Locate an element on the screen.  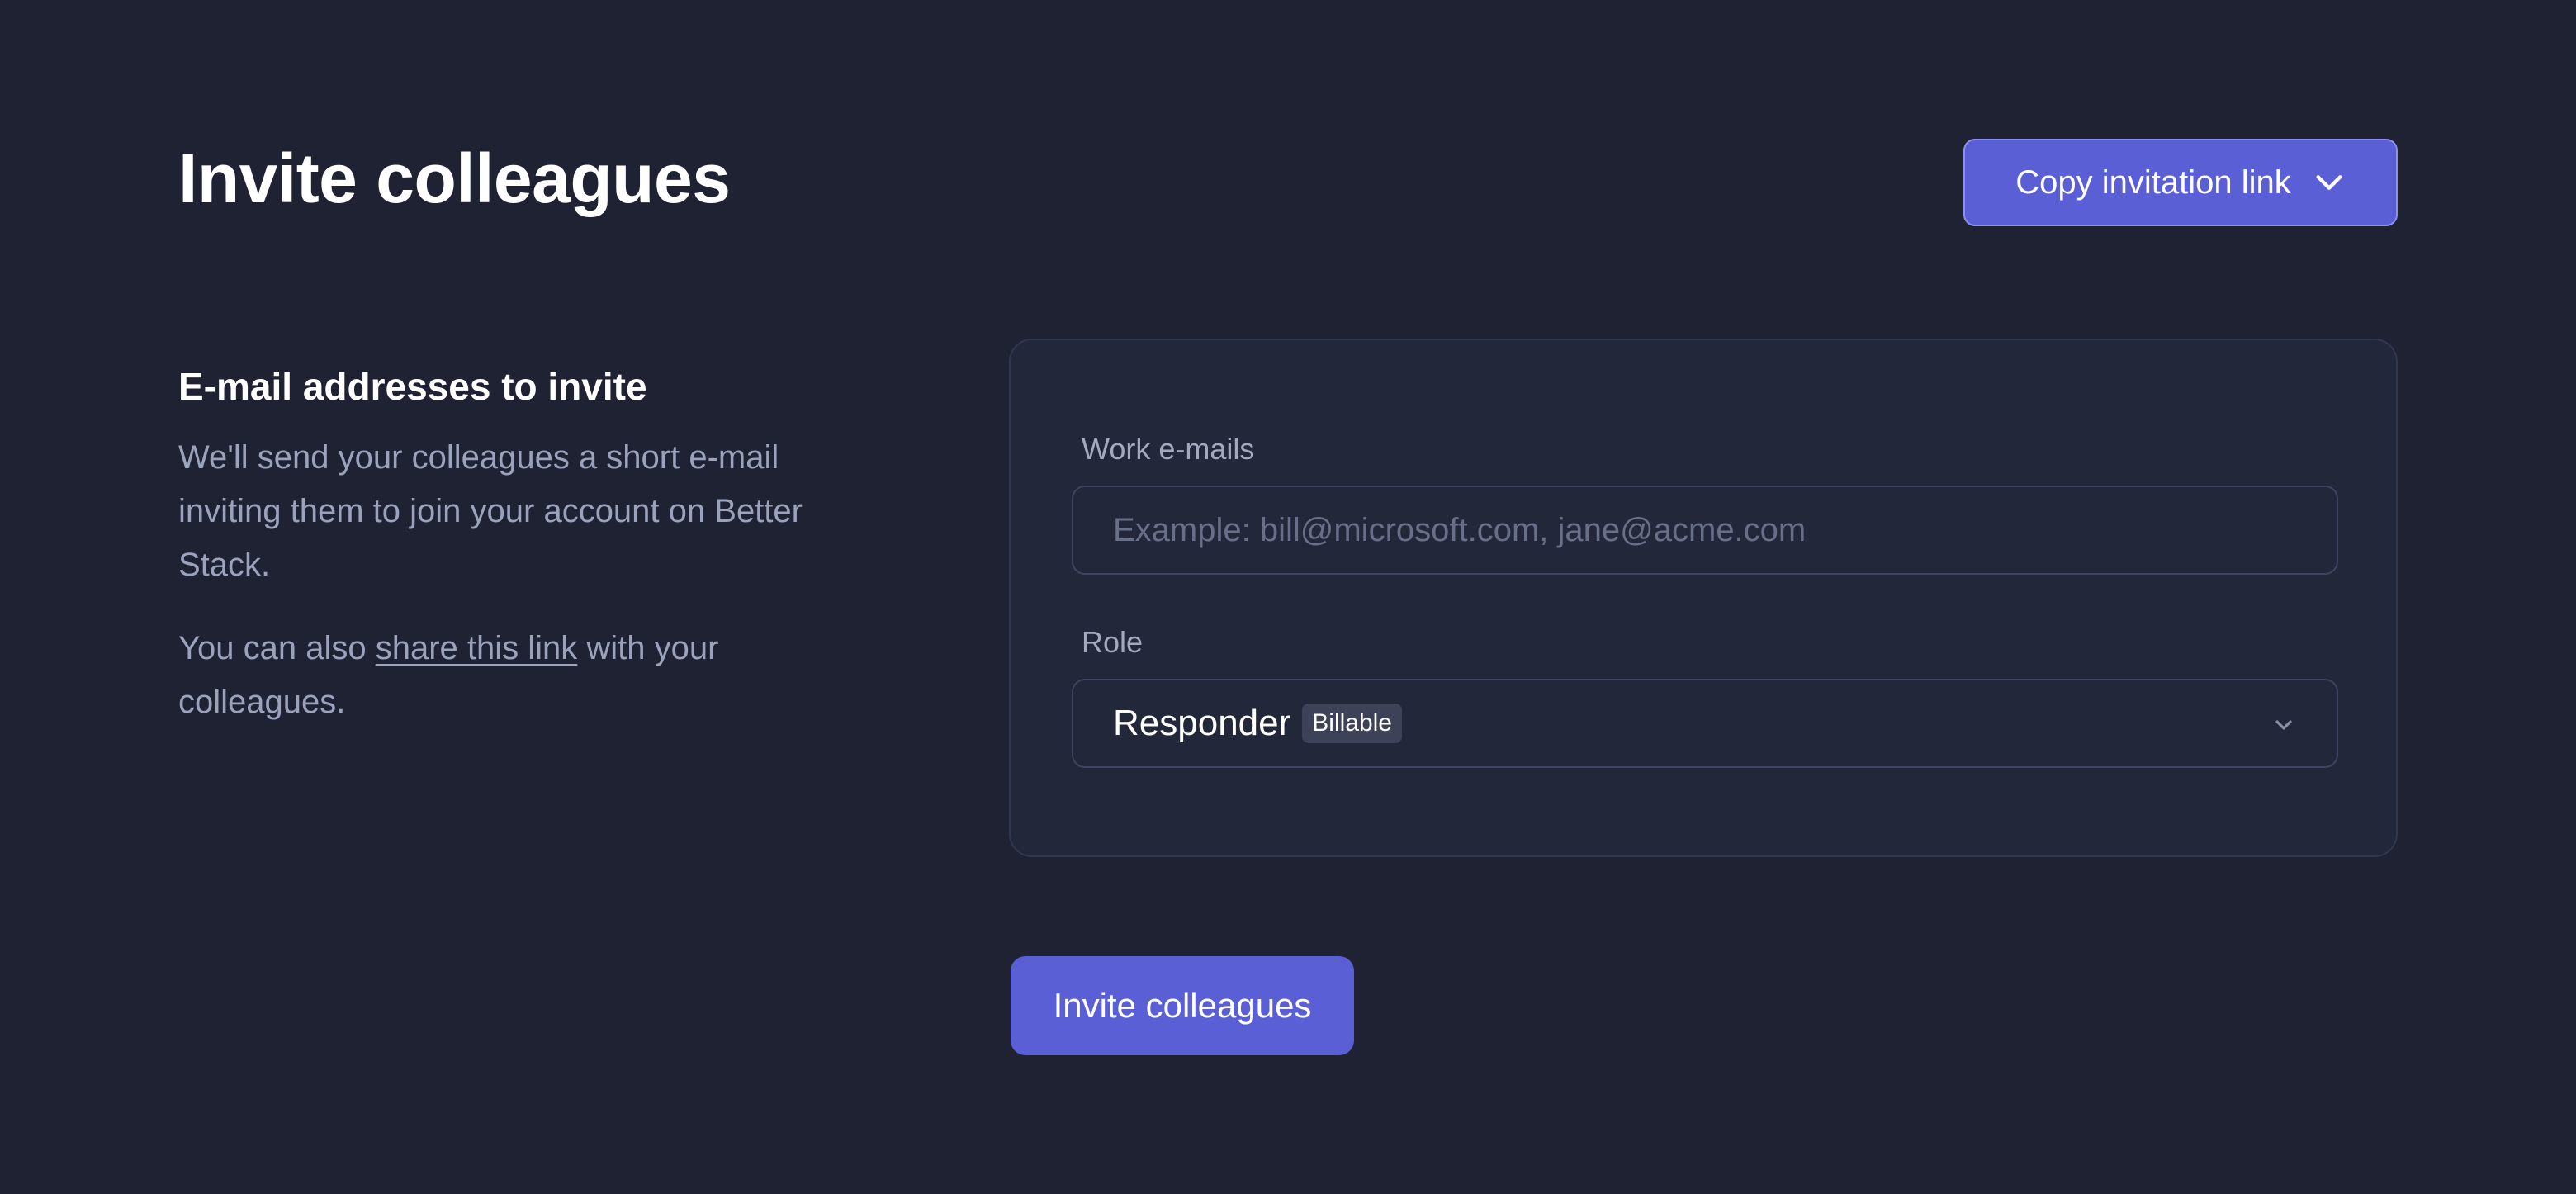
work-emails-label: Work e-mails is located at coordinates (1168, 449).